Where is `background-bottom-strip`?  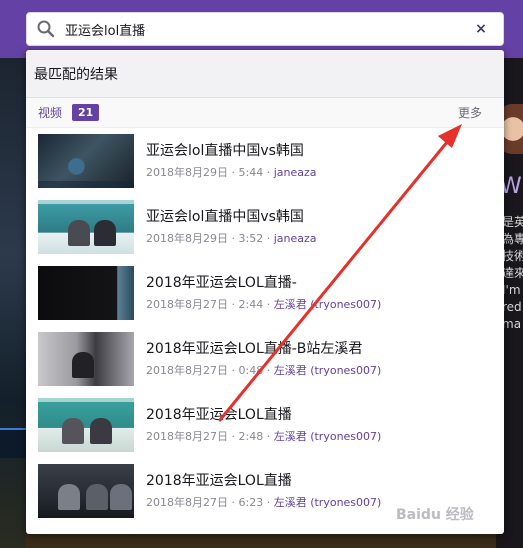 background-bottom-strip is located at coordinates (261, 541).